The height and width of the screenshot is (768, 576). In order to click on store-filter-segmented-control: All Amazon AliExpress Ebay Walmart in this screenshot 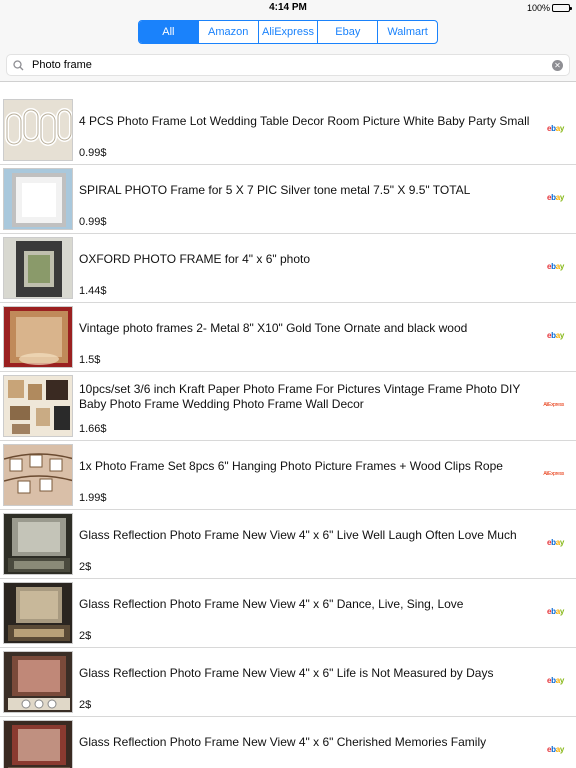, I will do `click(288, 32)`.